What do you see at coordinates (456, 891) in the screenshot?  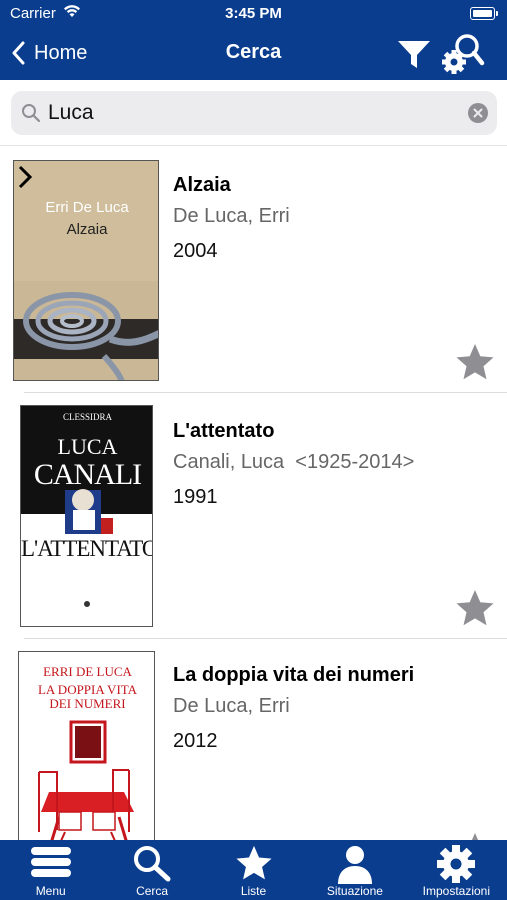 I see `tab-label: Impostazioni` at bounding box center [456, 891].